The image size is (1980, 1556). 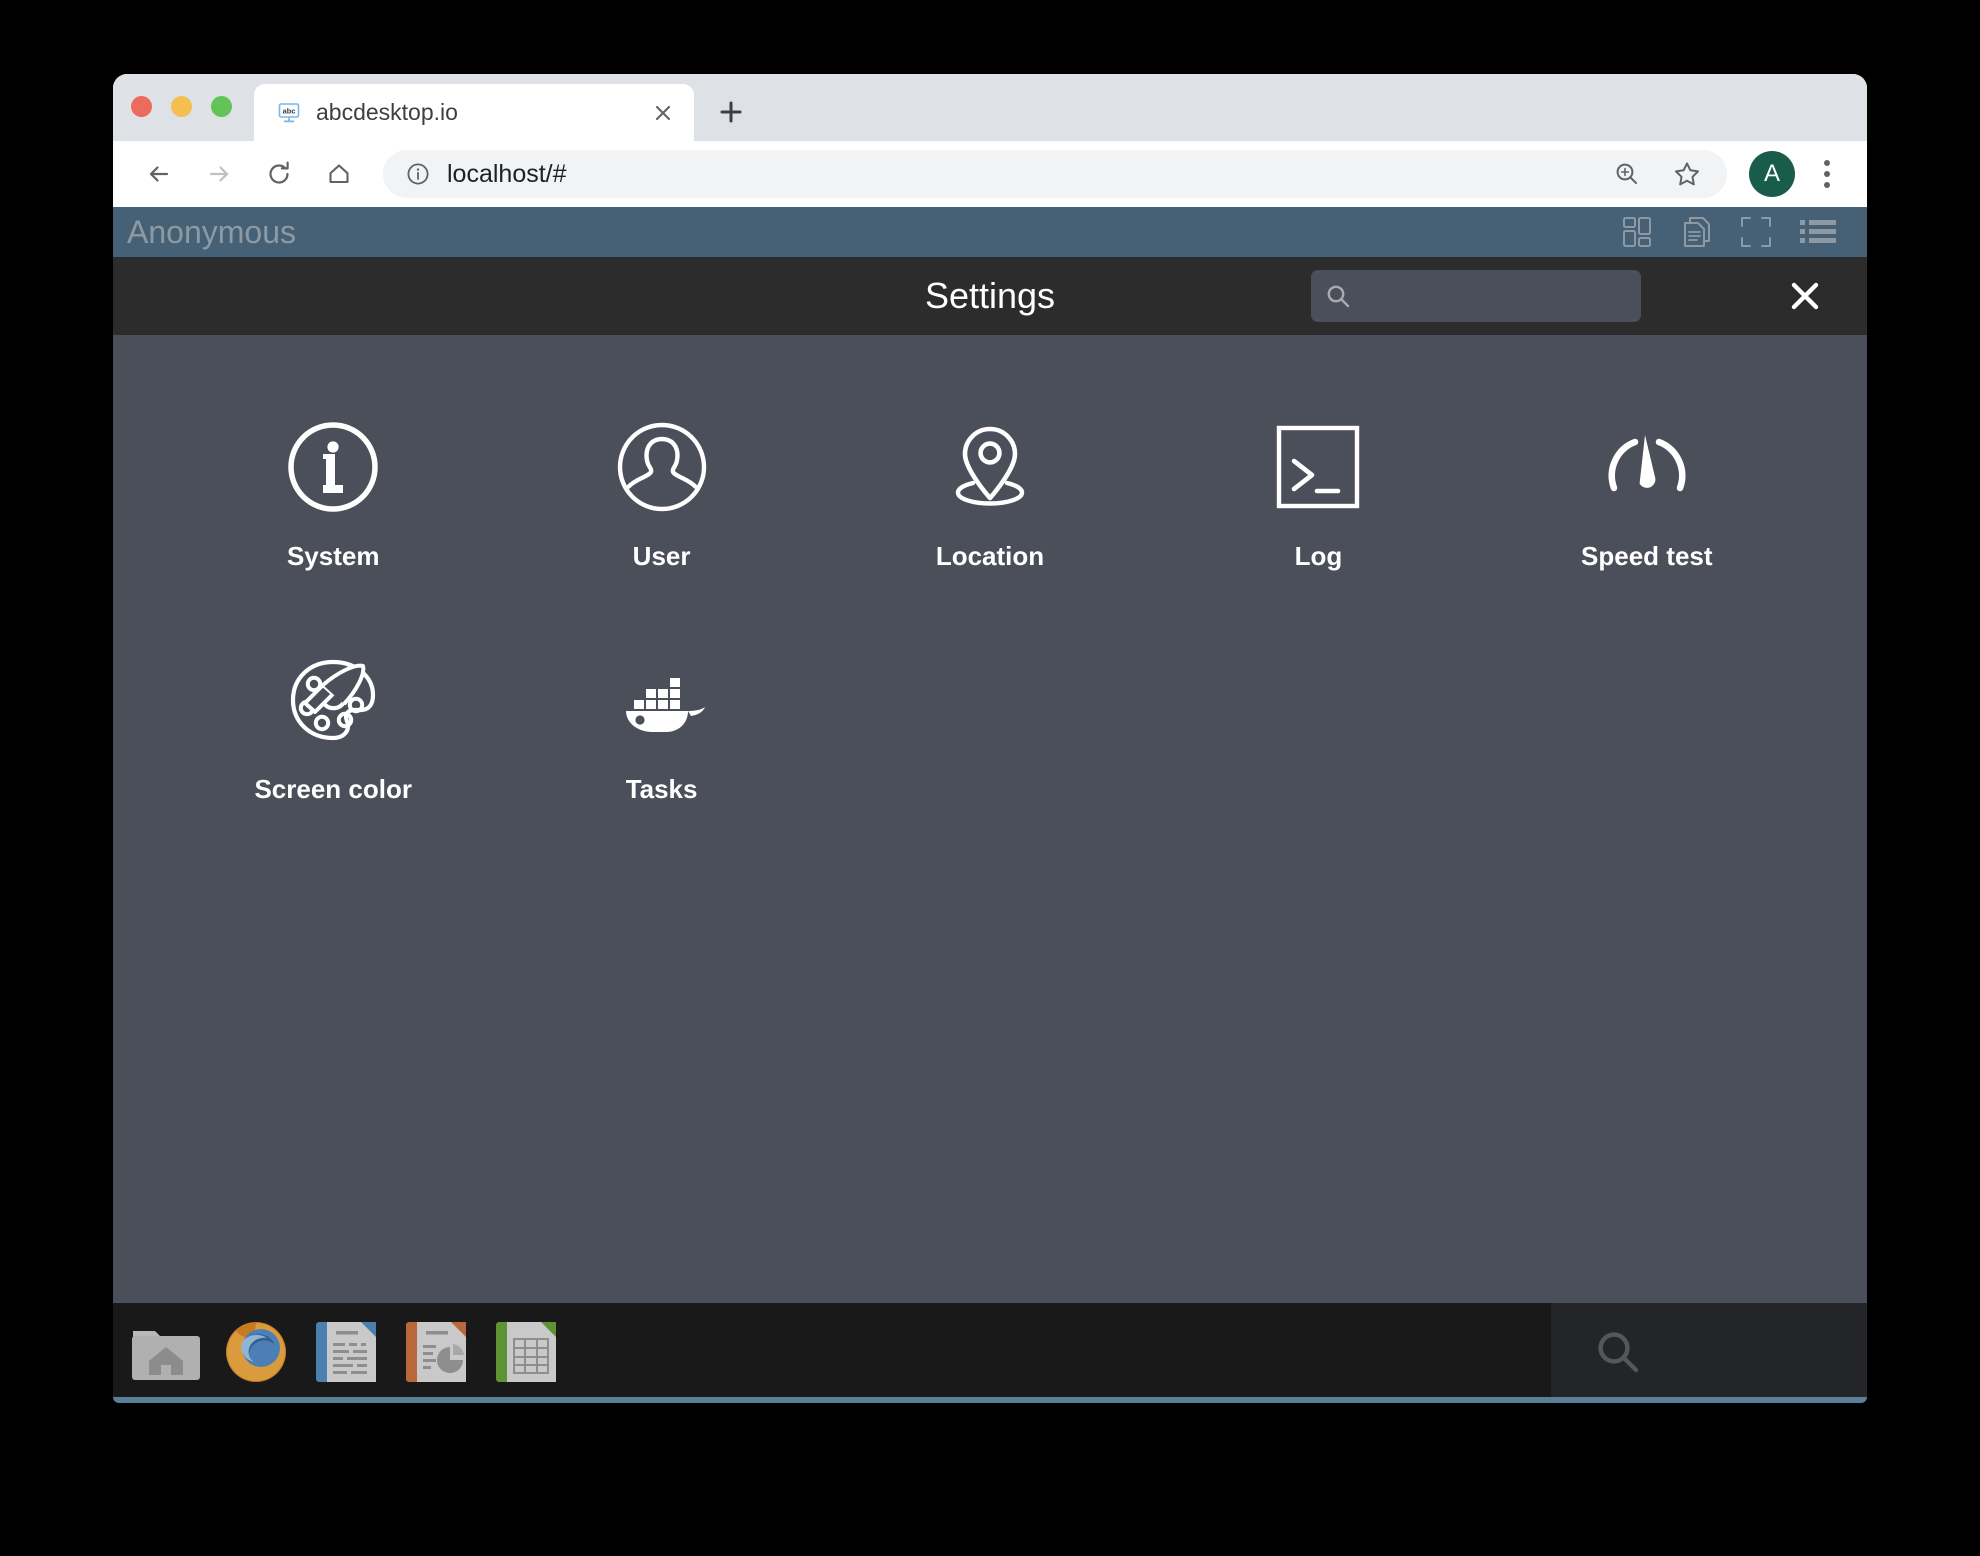 What do you see at coordinates (339, 174) in the screenshot?
I see `home-icon` at bounding box center [339, 174].